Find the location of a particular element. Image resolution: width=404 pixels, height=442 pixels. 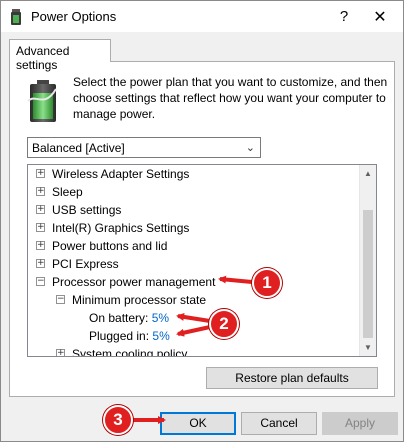

tree-item-label: Power buttons and lid is located at coordinates (110, 246).